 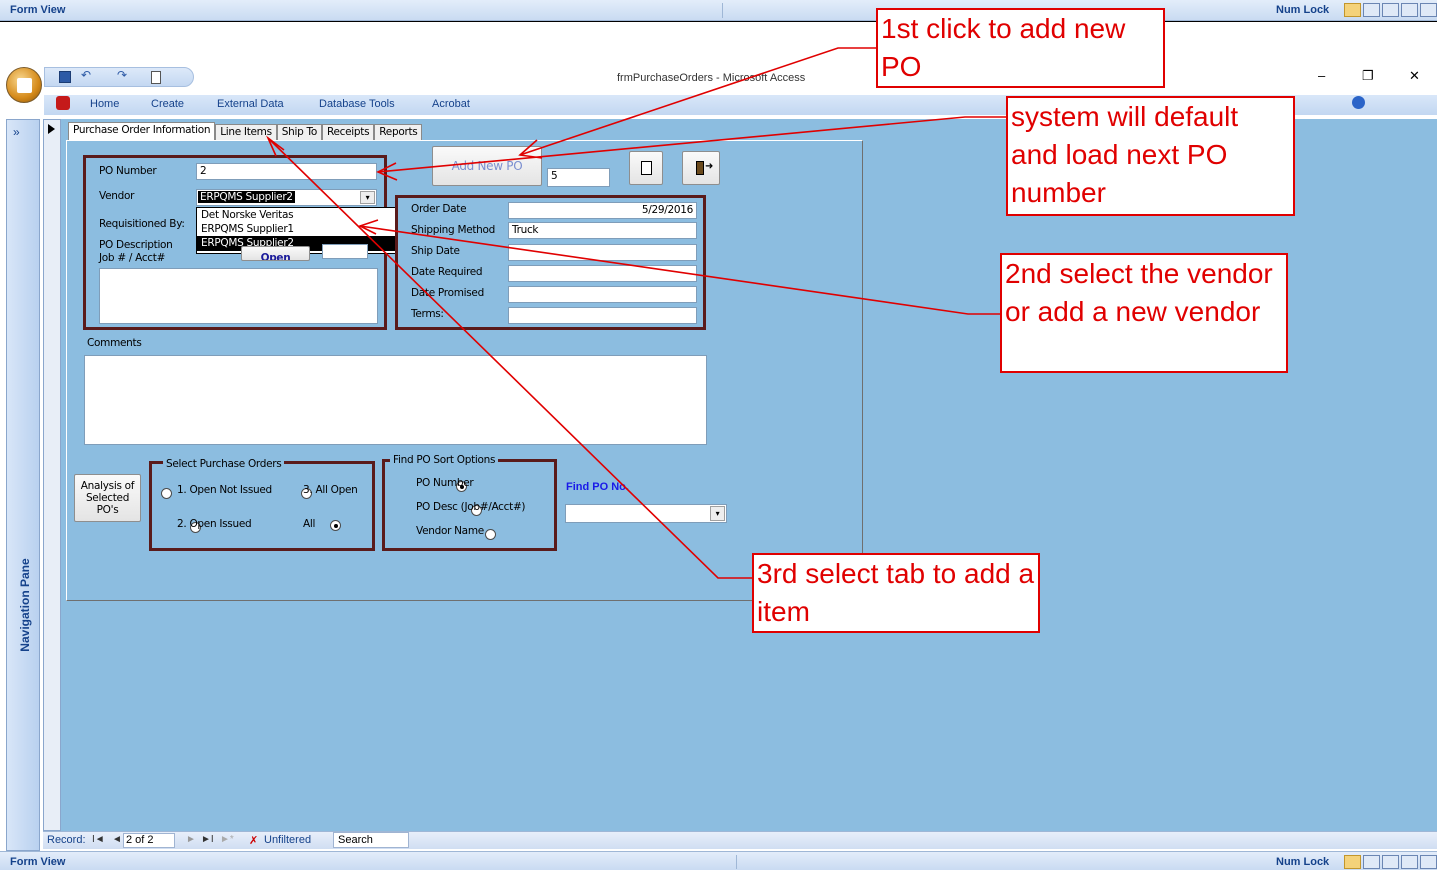 I want to click on callout-text-1: 1st click to add new PO, so click(x=1003, y=47).